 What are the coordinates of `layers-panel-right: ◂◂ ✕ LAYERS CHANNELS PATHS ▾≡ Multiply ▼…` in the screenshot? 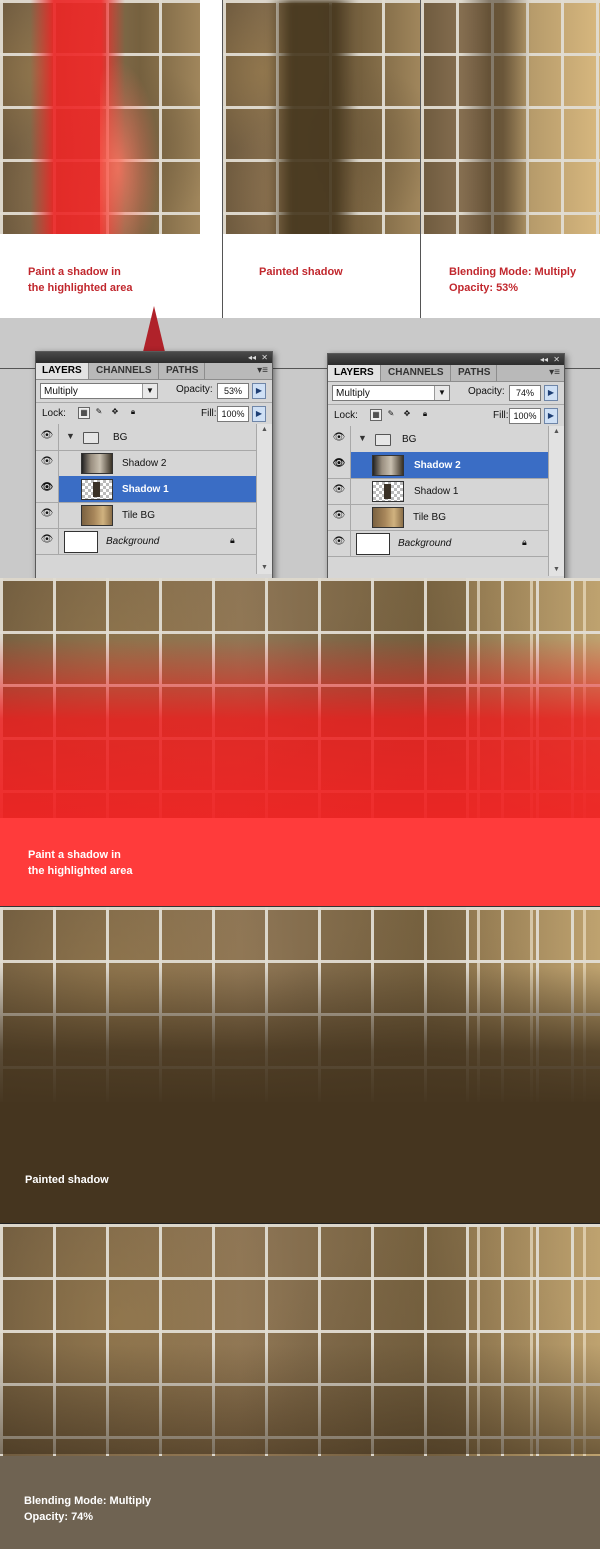 It's located at (446, 482).